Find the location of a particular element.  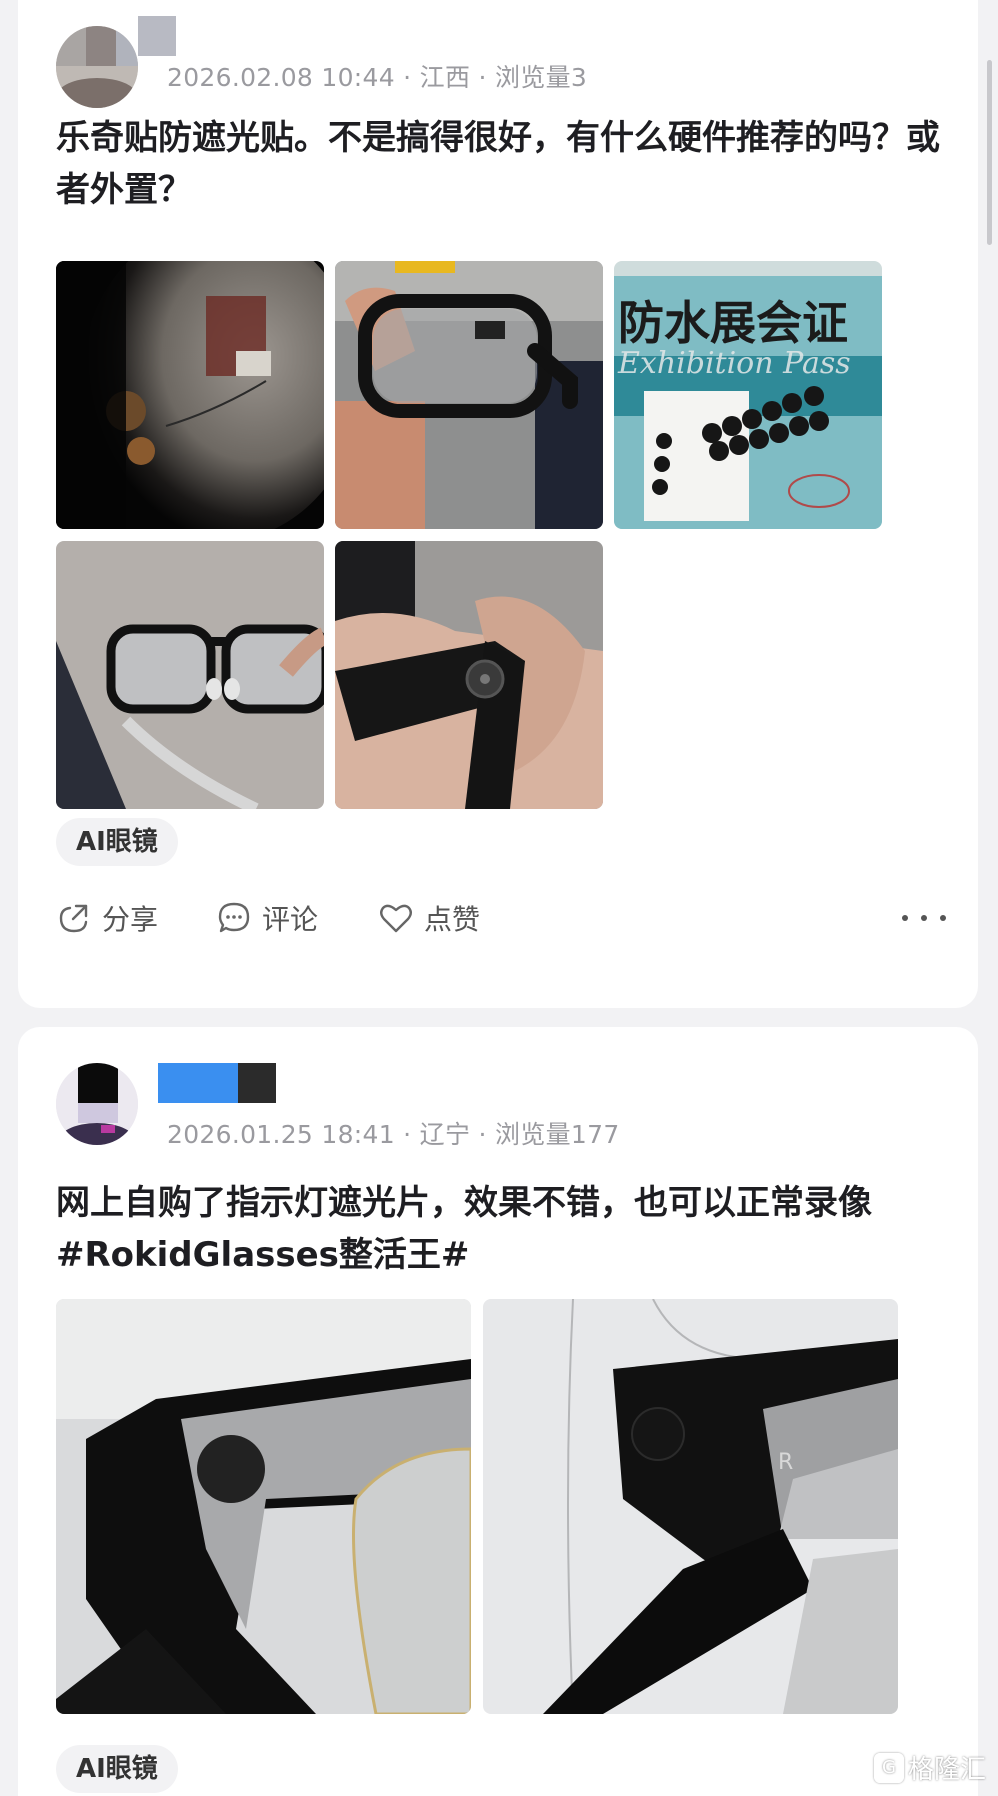

watermark-logo-icon: G is located at coordinates (888, 1767).